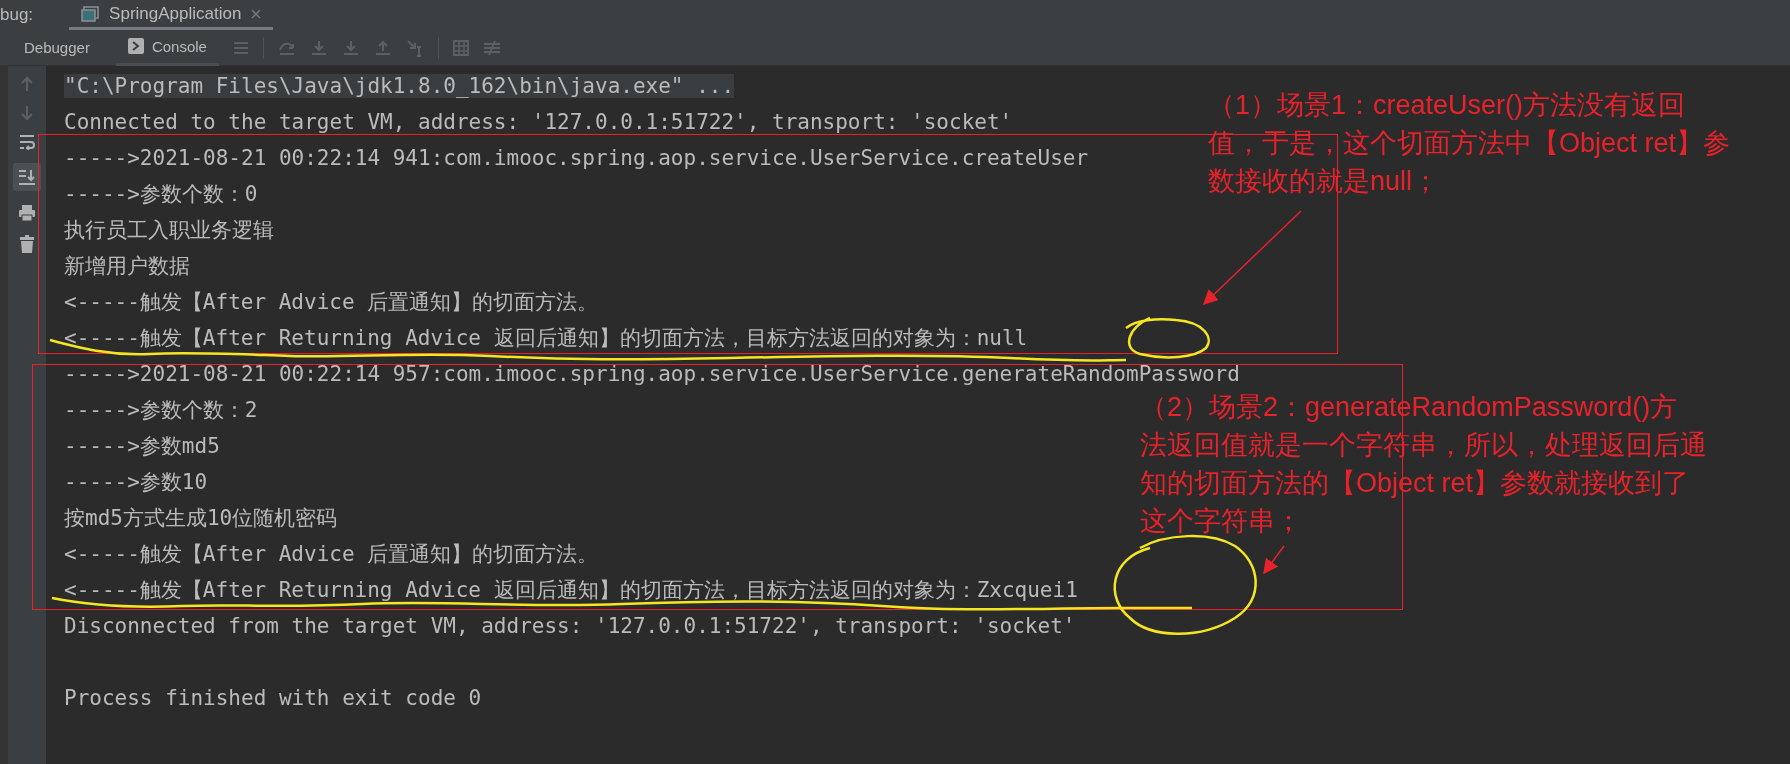  I want to click on console-line: Process finished with exit code 0, so click(273, 698).